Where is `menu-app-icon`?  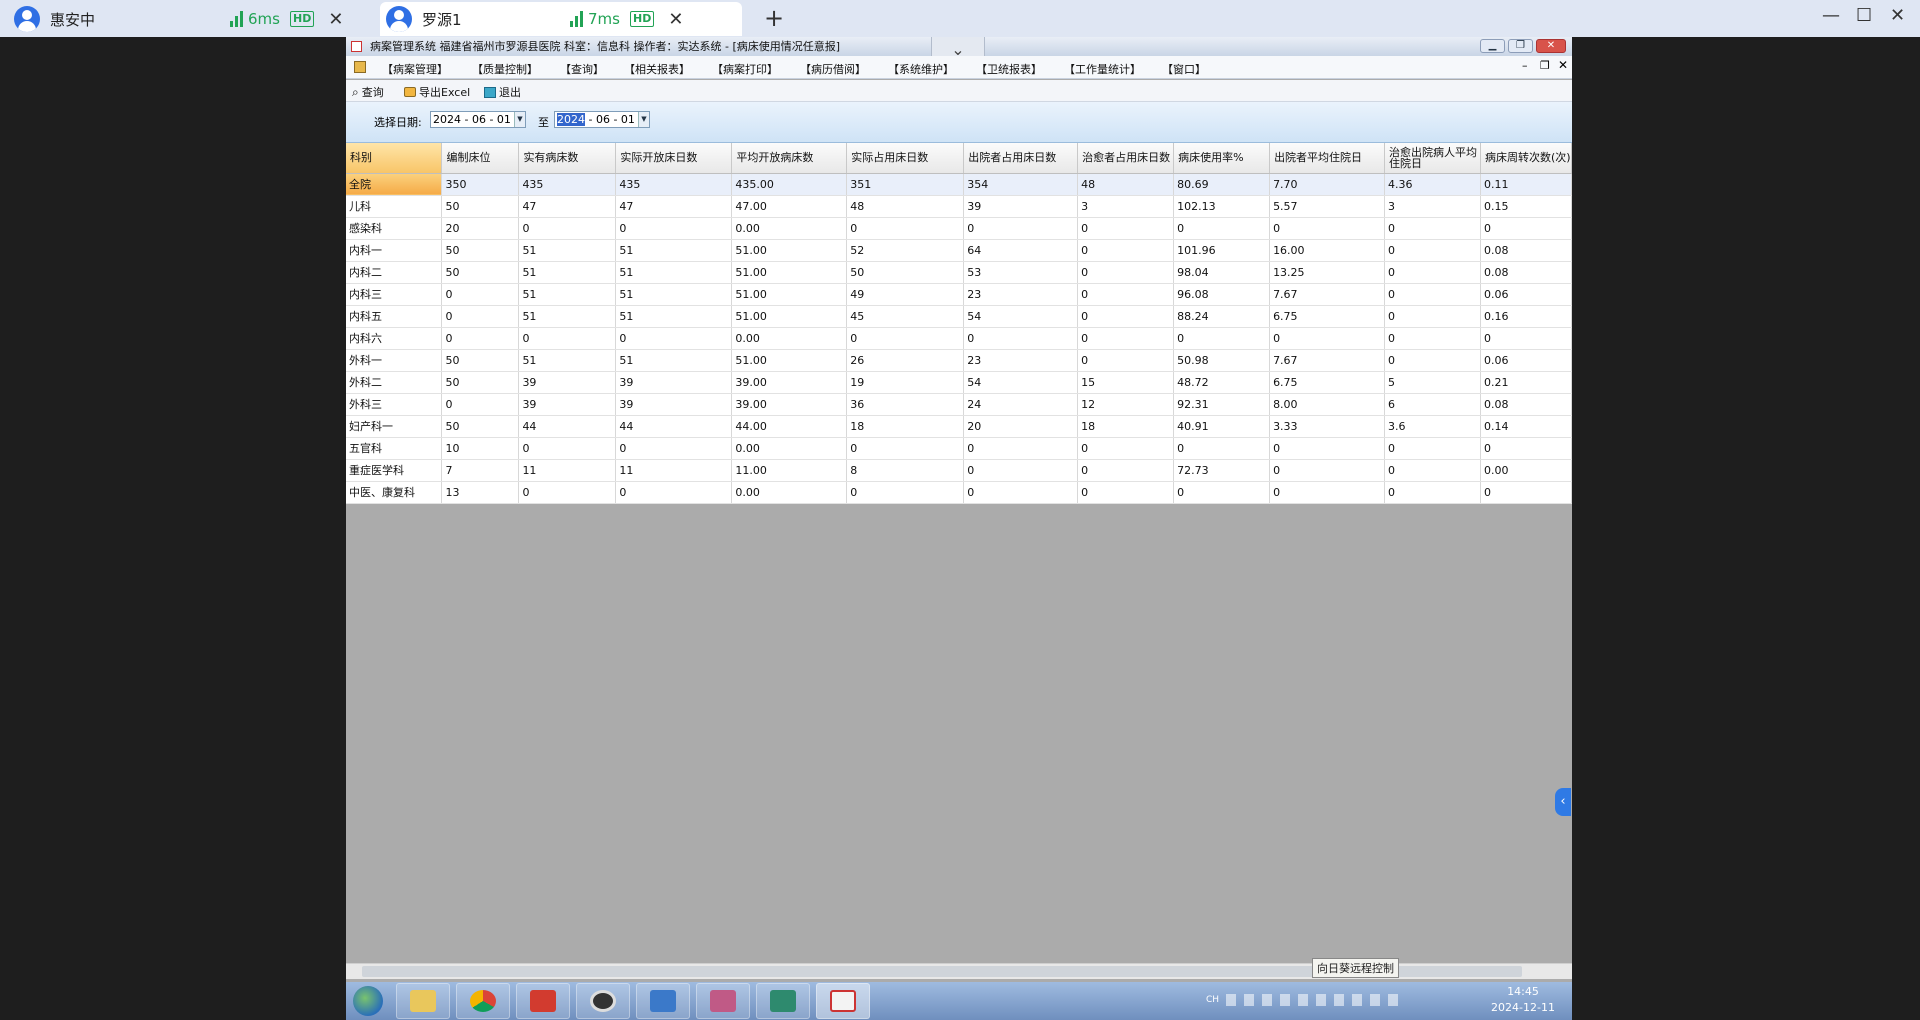 menu-app-icon is located at coordinates (360, 67).